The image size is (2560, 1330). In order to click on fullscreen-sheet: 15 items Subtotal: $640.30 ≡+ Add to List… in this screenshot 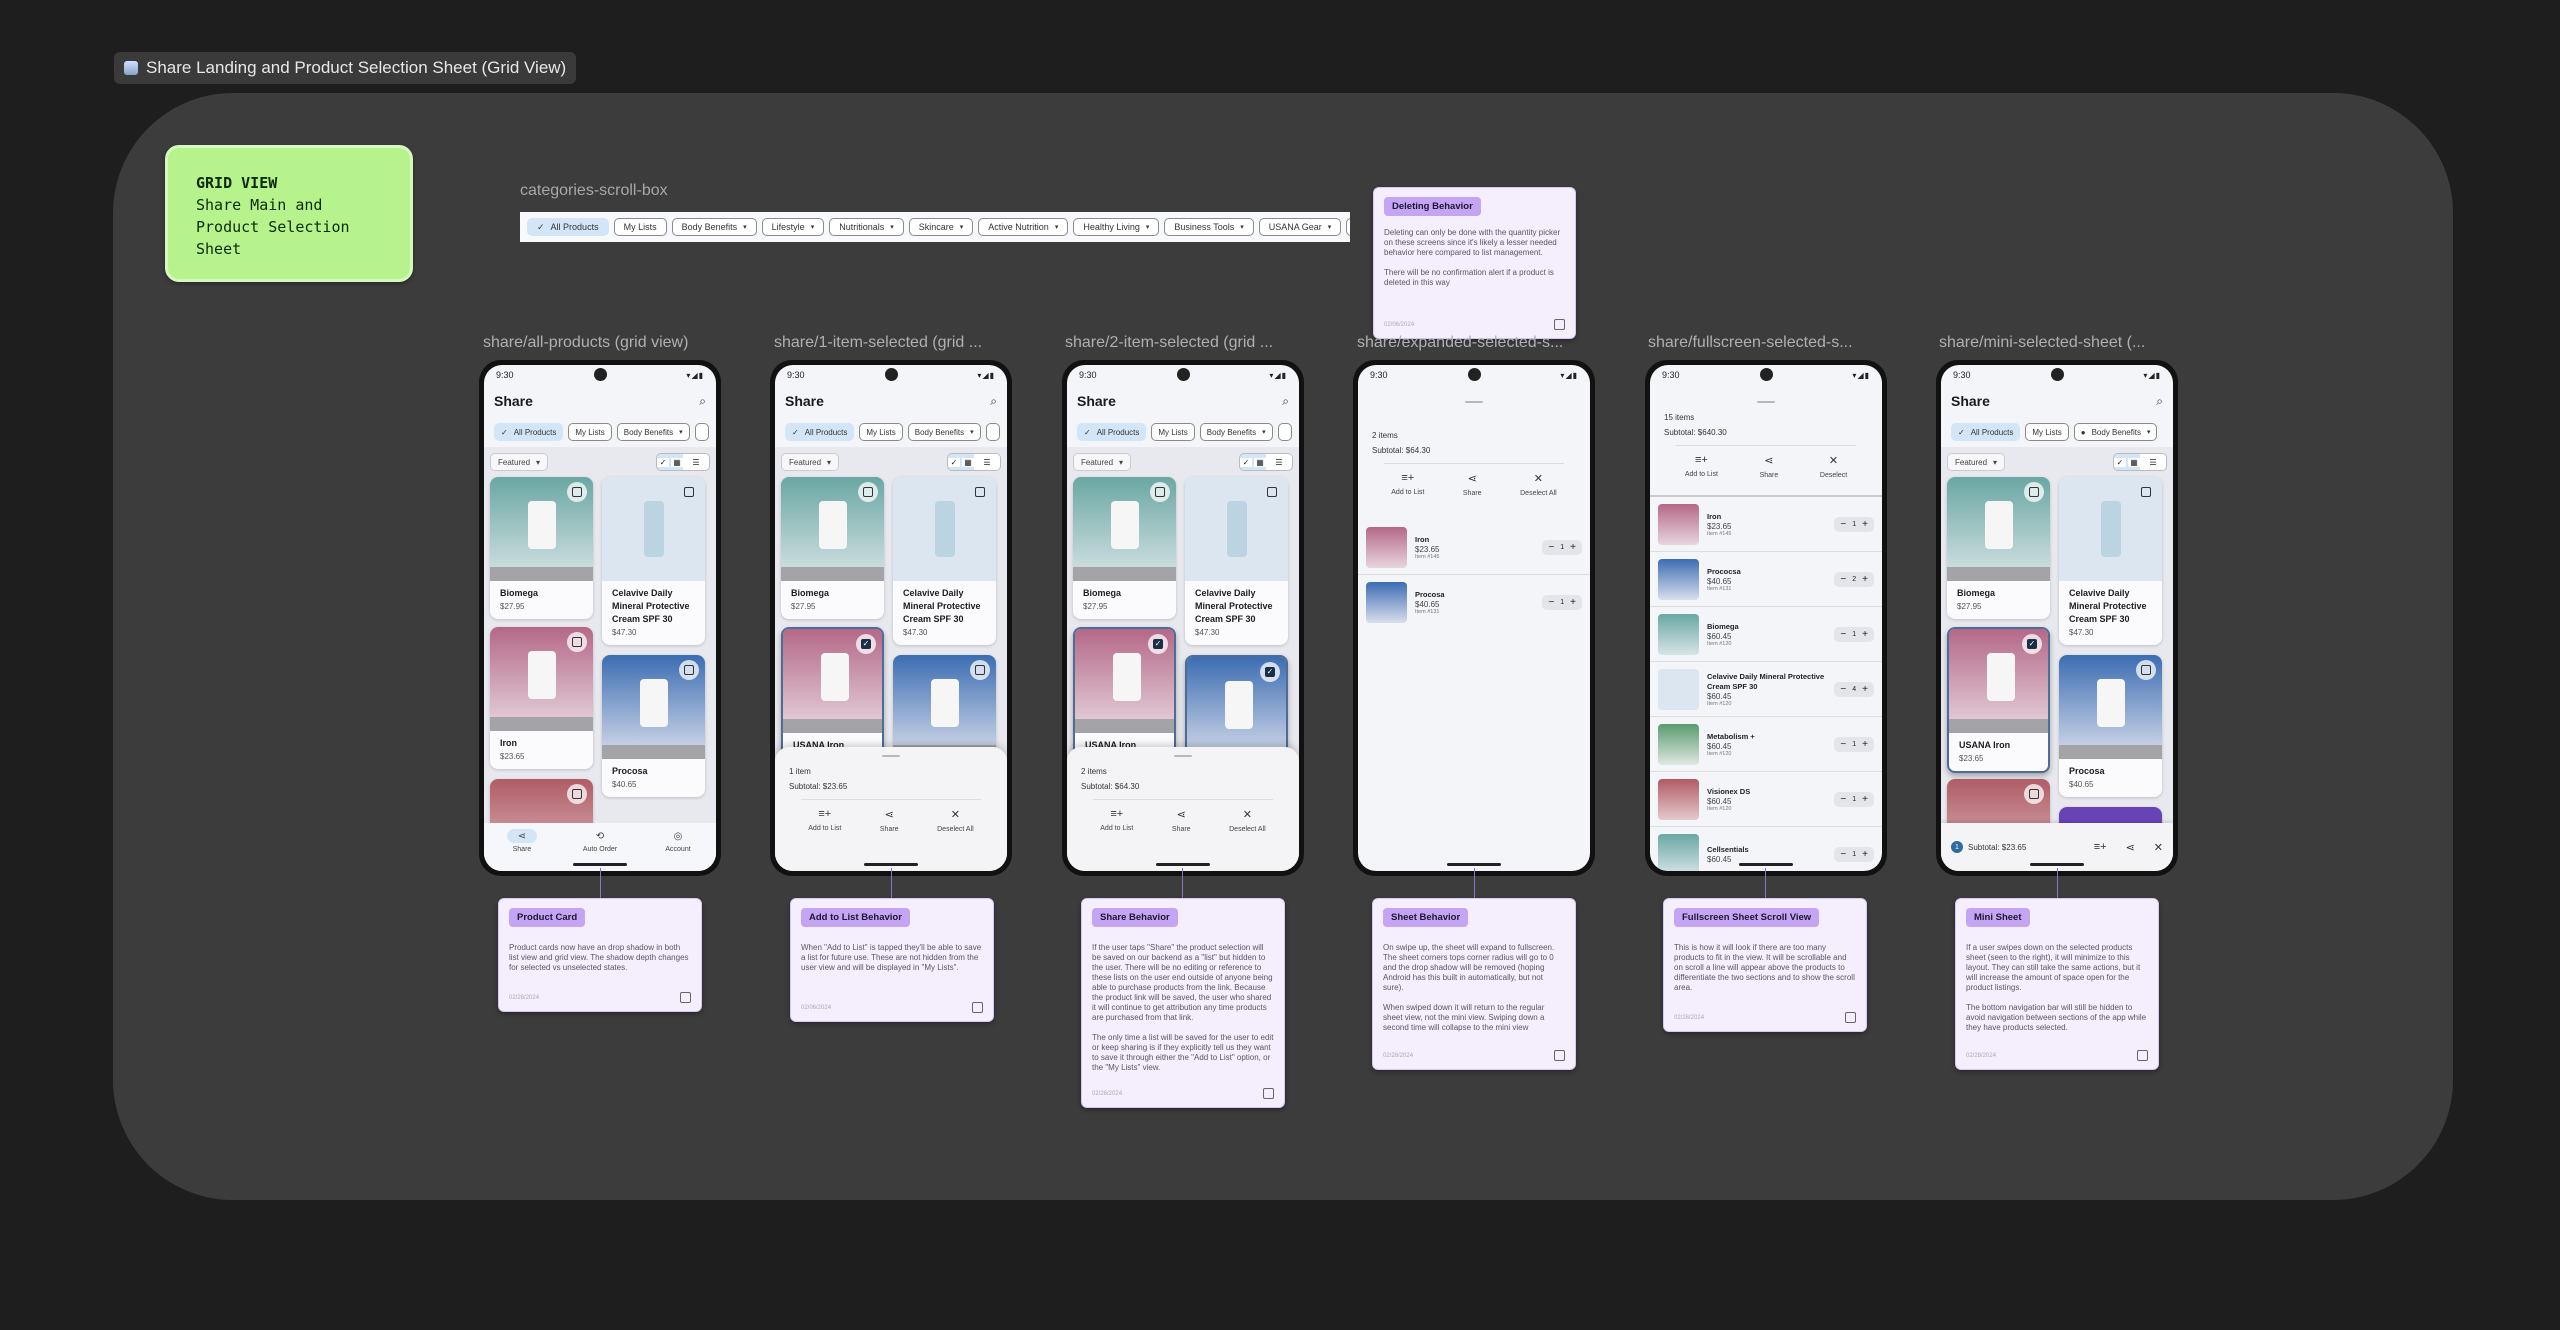, I will do `click(1766, 432)`.